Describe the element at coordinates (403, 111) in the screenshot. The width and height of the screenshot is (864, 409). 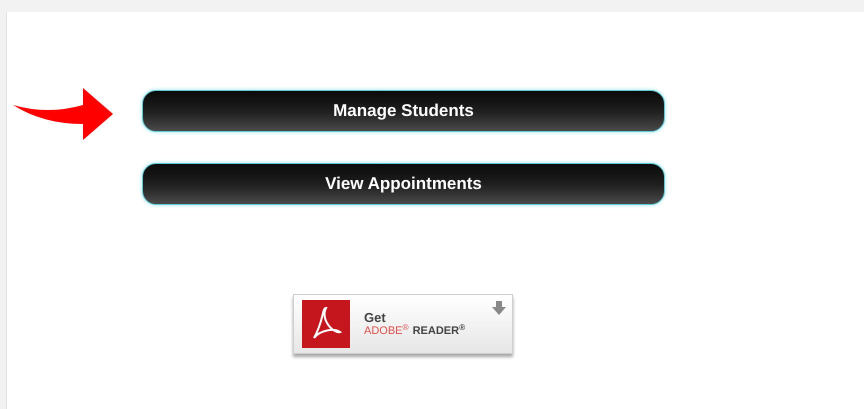
I see `nav-button: Manage Students` at that location.